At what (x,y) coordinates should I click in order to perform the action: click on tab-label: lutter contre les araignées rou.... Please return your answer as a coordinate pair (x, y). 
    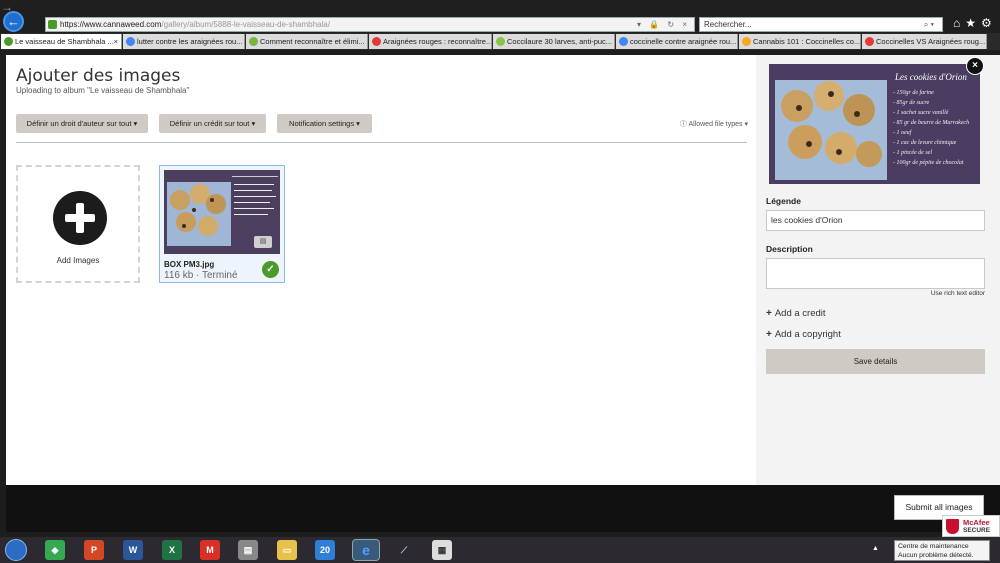
    Looking at the image, I should click on (190, 41).